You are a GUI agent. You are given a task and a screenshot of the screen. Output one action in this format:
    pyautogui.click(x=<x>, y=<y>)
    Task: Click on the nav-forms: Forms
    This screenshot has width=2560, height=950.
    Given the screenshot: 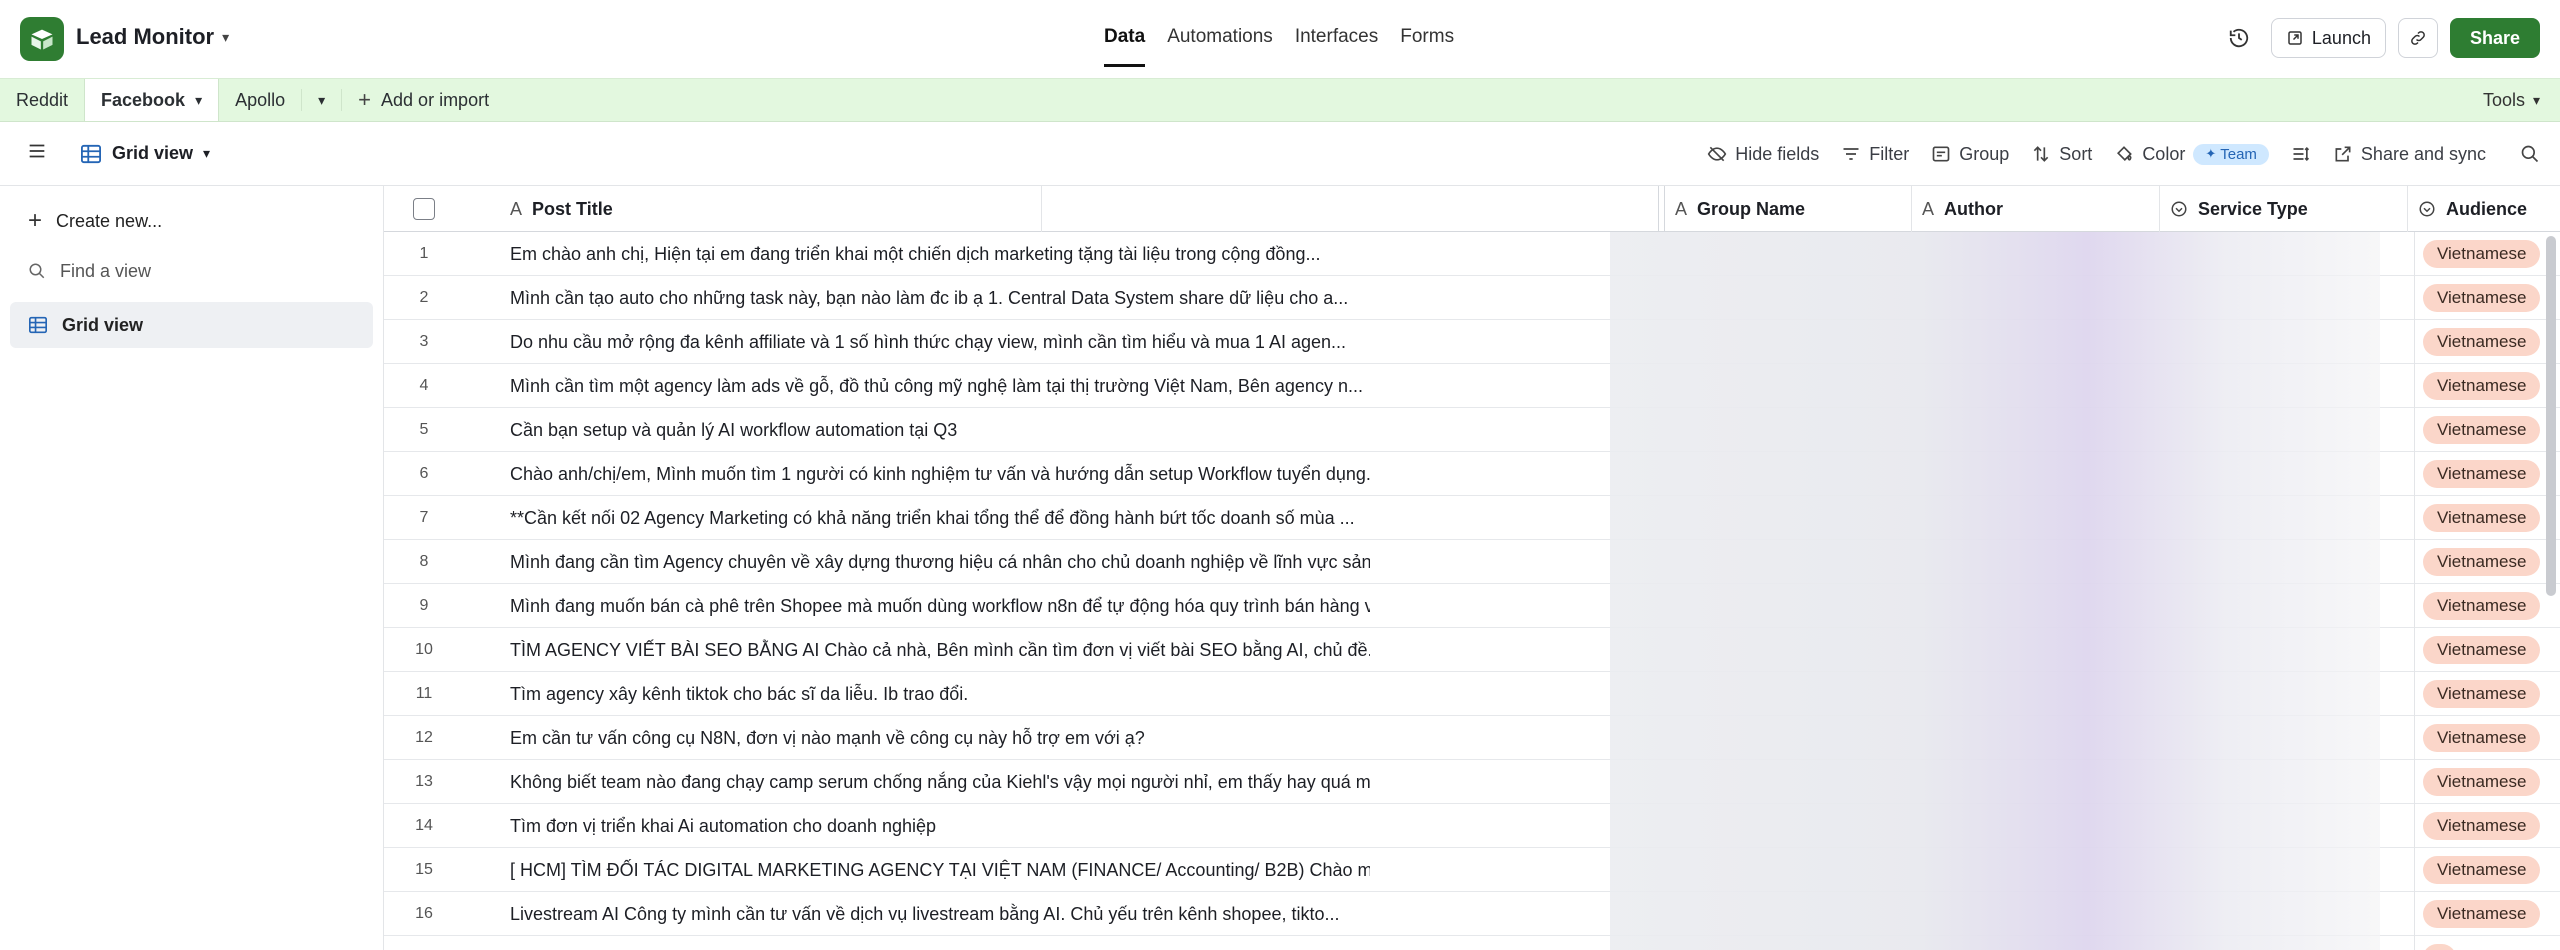 What is the action you would take?
    pyautogui.click(x=1427, y=46)
    